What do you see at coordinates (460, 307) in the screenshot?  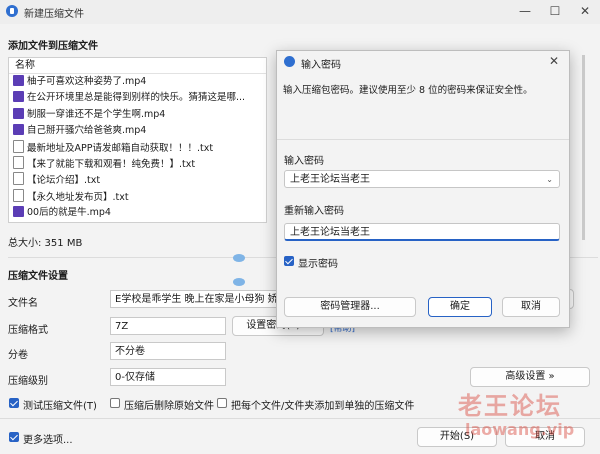 I see `ok-button: 确定` at bounding box center [460, 307].